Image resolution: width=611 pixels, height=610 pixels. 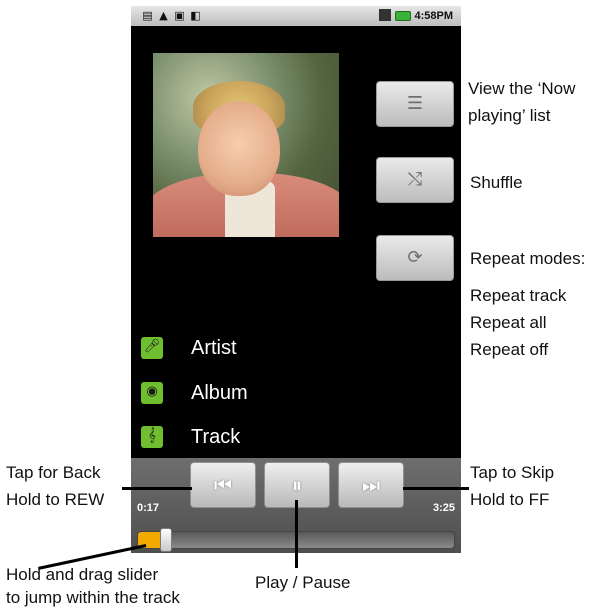 I want to click on annotation-repeat-track: Repeat track, so click(x=518, y=295).